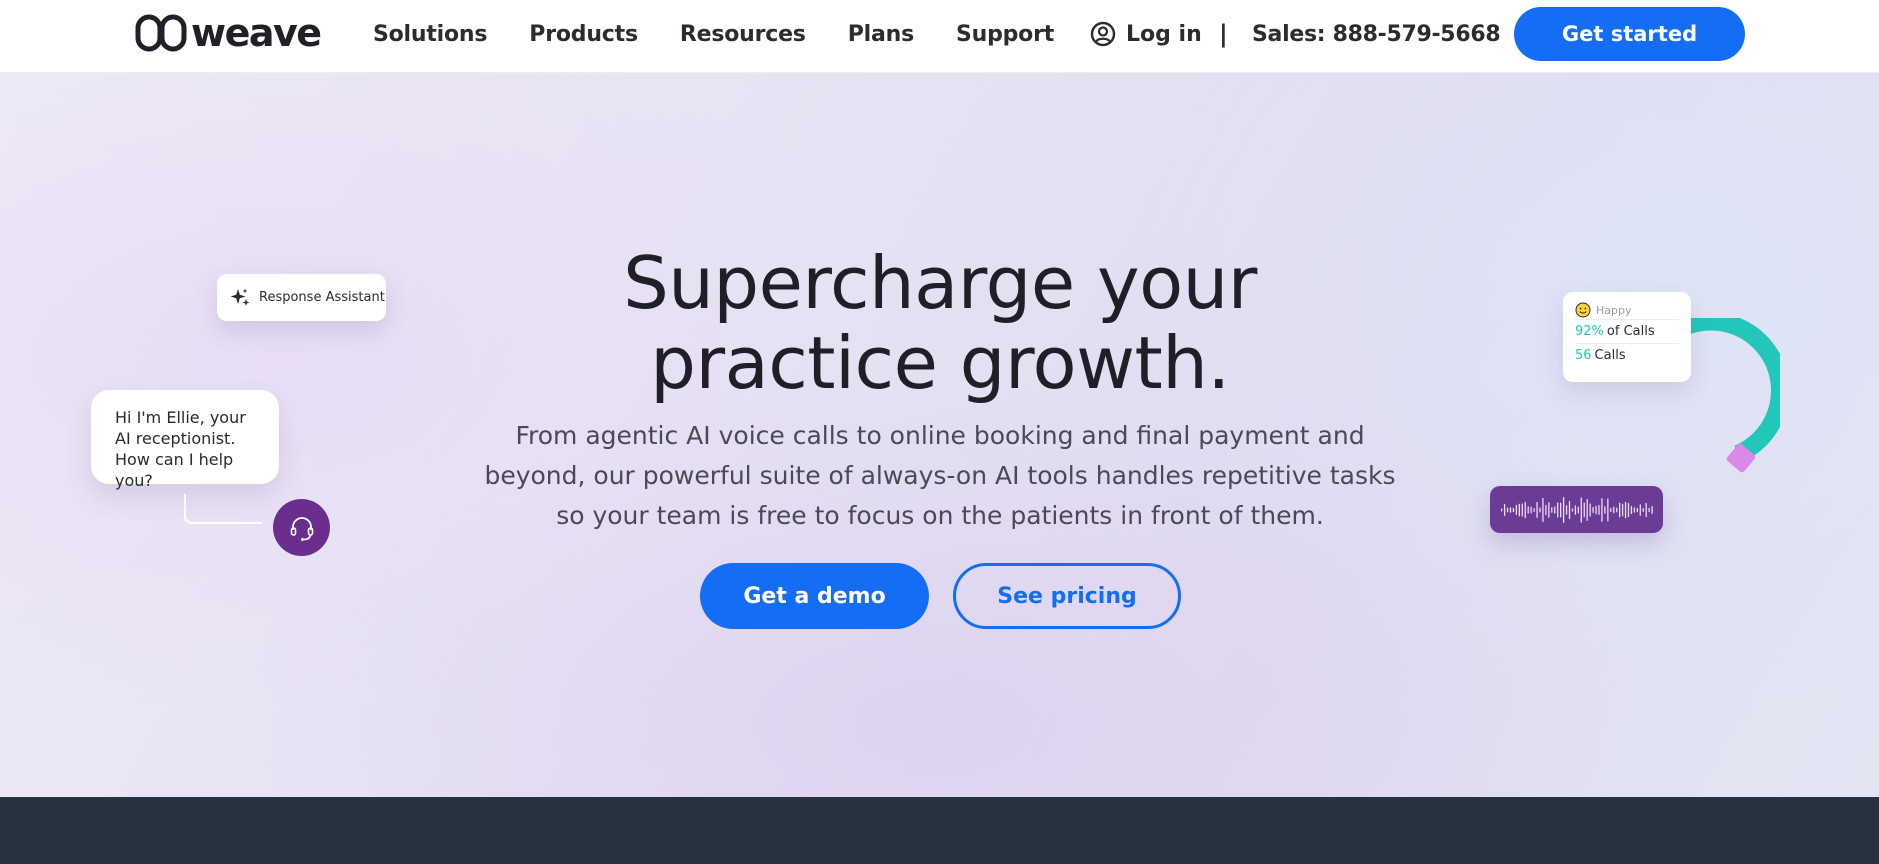  I want to click on nav-plans: Plans, so click(881, 34).